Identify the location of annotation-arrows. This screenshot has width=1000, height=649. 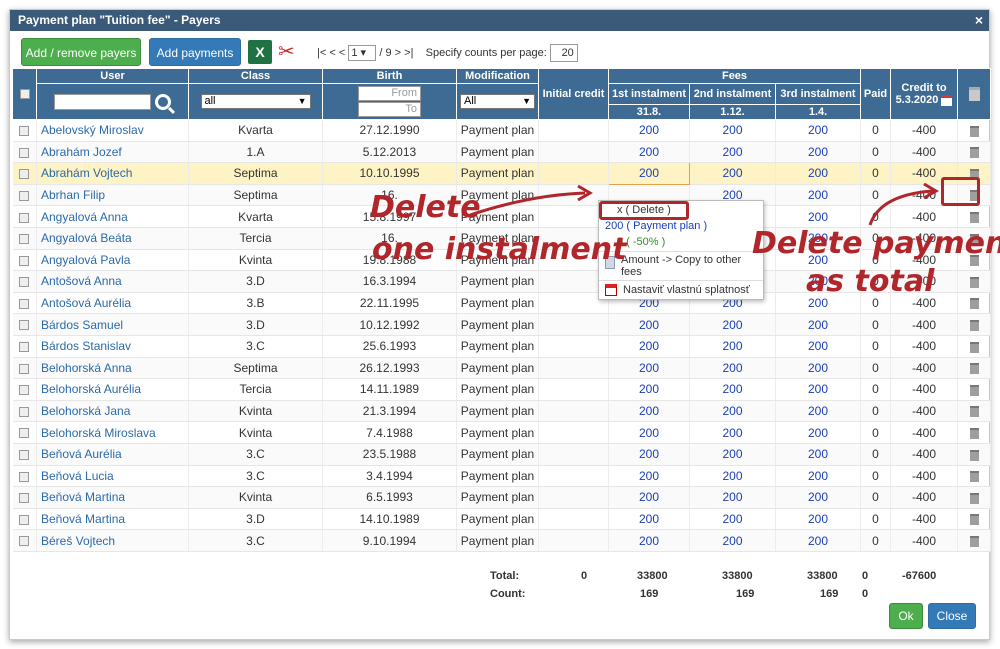
(704, 204).